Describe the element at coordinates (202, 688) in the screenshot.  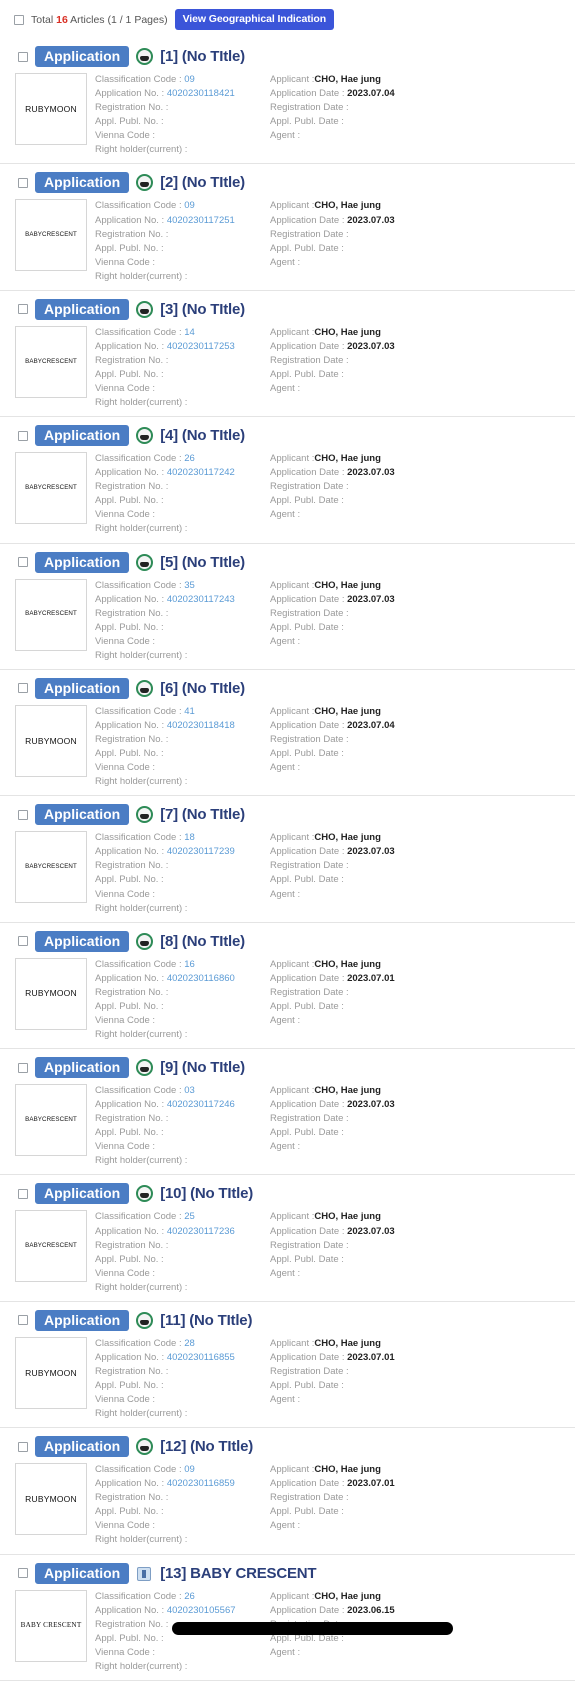
I see `result-title: [6] (No TItle)` at that location.